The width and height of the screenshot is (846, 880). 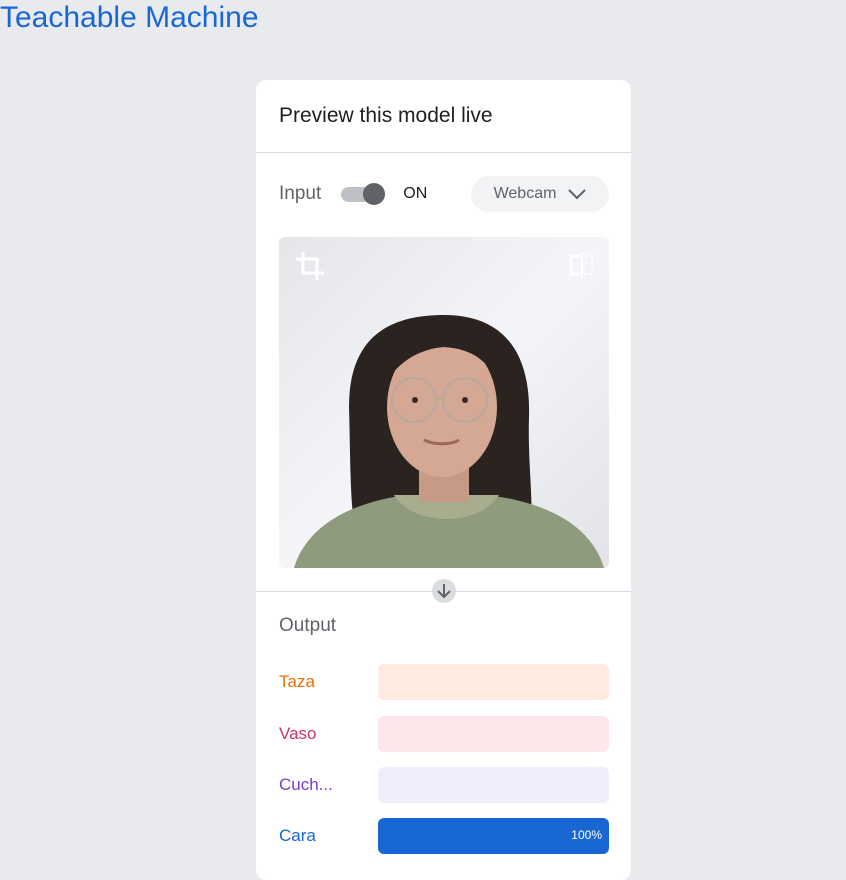 What do you see at coordinates (129, 17) in the screenshot?
I see `app-title: Teachable Machine` at bounding box center [129, 17].